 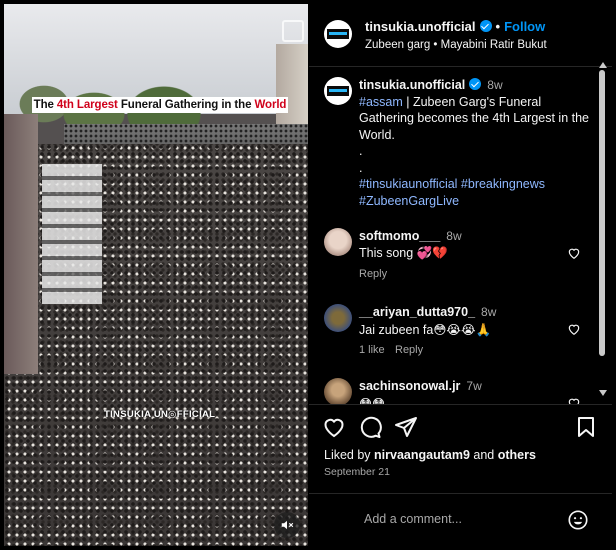 What do you see at coordinates (370, 427) in the screenshot?
I see `comment-bubble-icon` at bounding box center [370, 427].